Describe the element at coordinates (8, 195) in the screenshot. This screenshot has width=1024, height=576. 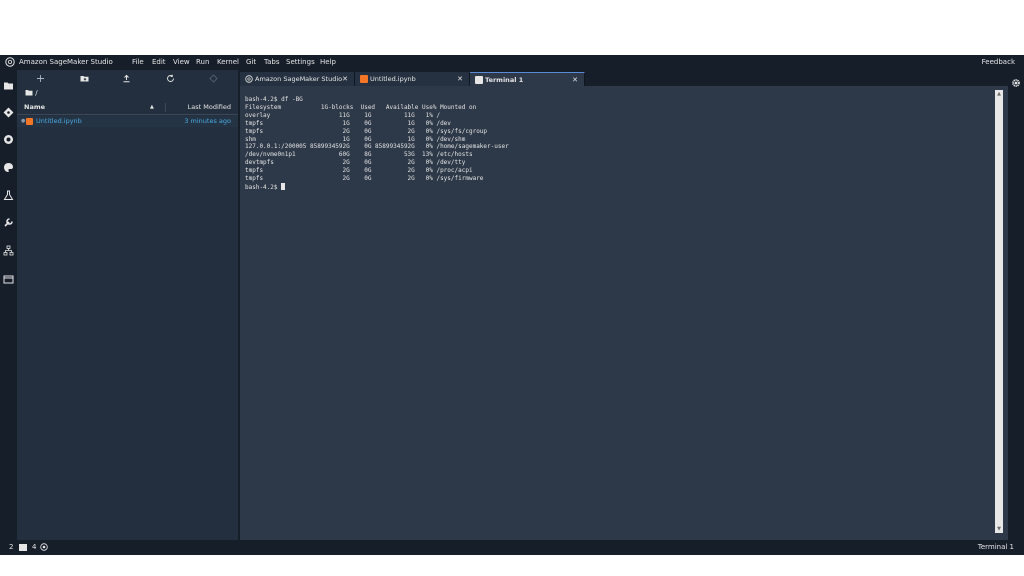
I see `flask-icon` at that location.